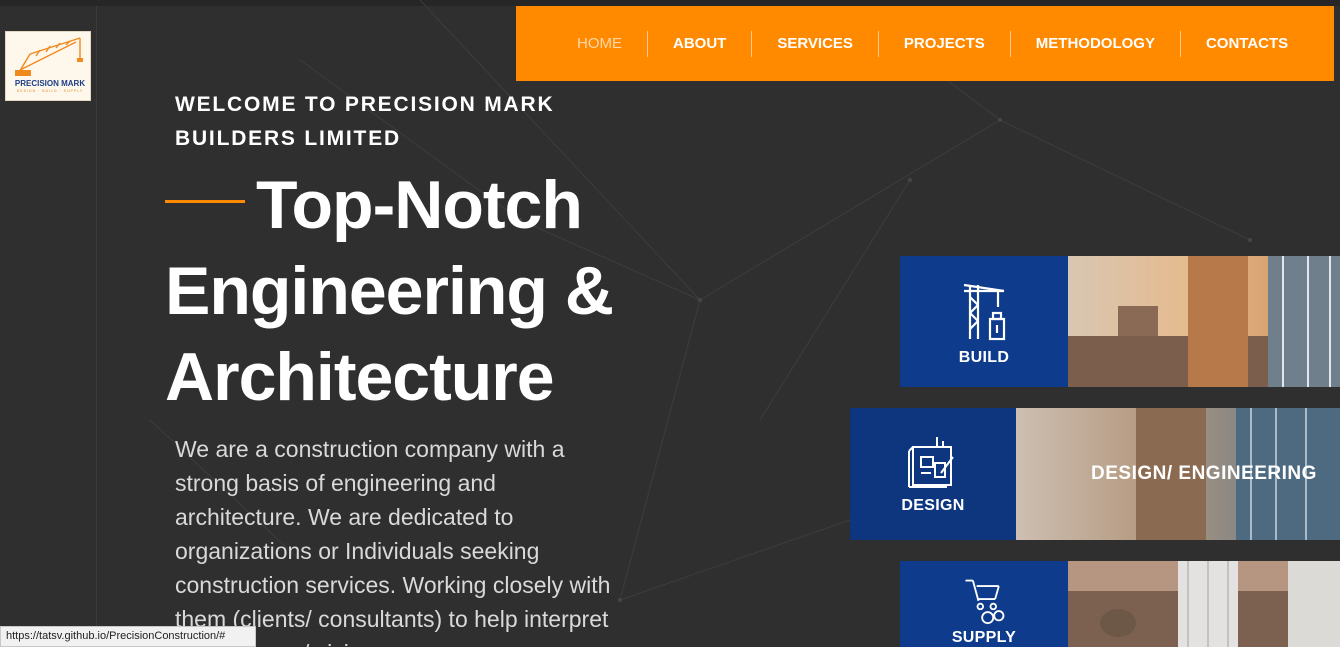 The height and width of the screenshot is (647, 1340). I want to click on nav-about: ABOUT, so click(699, 43).